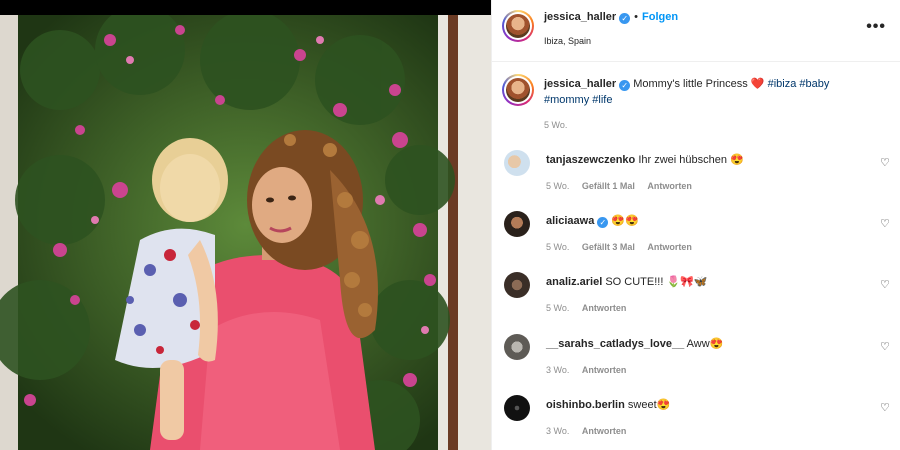 The image size is (900, 450). Describe the element at coordinates (691, 160) in the screenshot. I see `comment-text: Ihr zwei hübschen 😍` at that location.